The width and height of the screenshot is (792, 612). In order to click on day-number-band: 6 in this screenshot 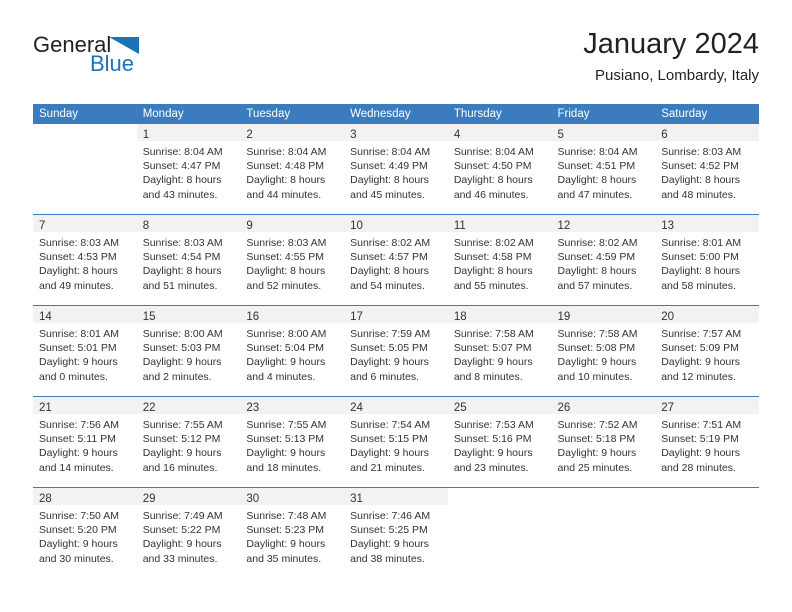, I will do `click(707, 132)`.